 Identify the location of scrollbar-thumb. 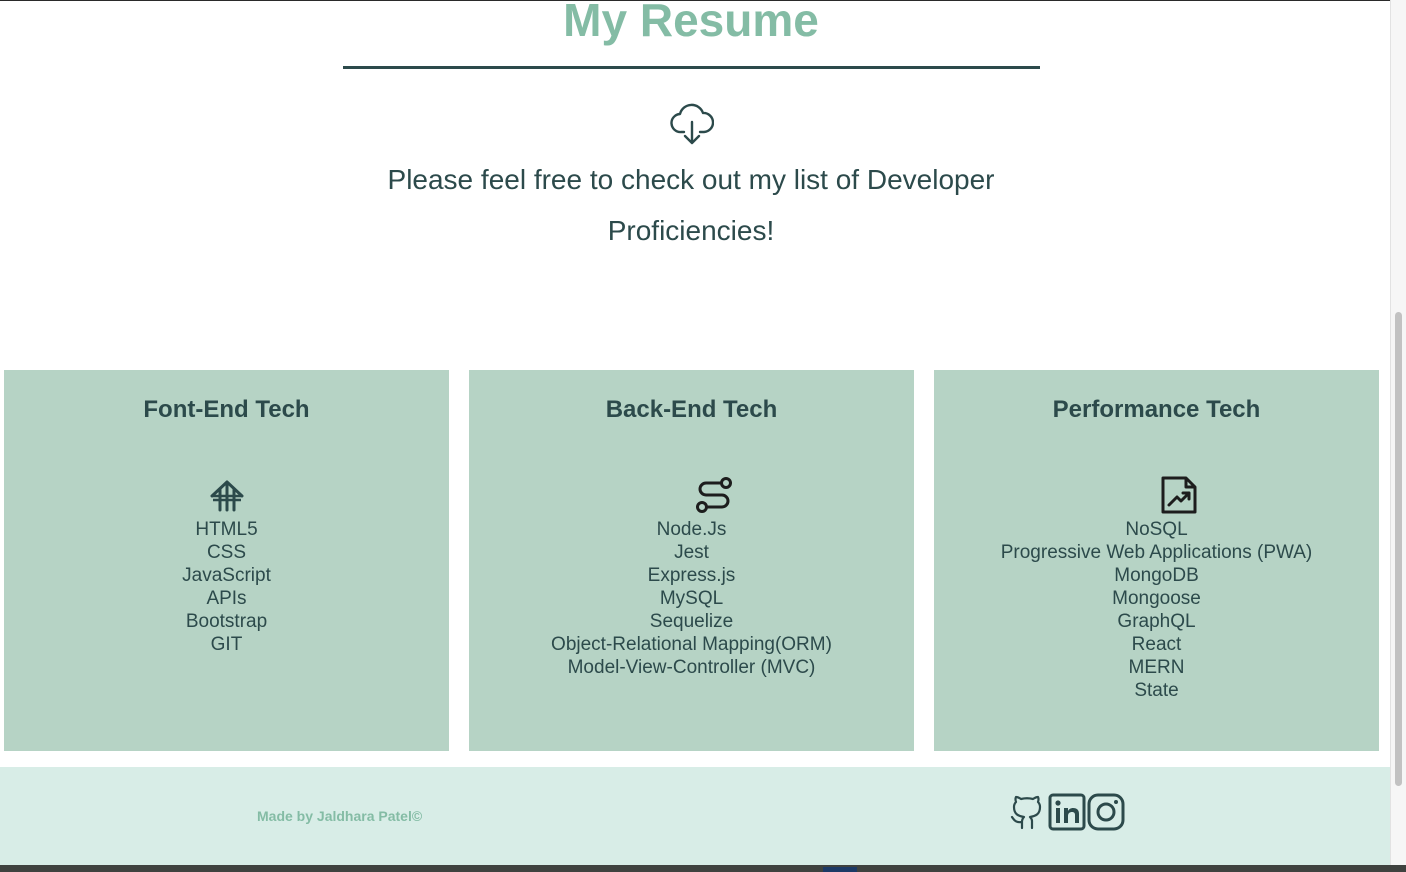
(1398, 549).